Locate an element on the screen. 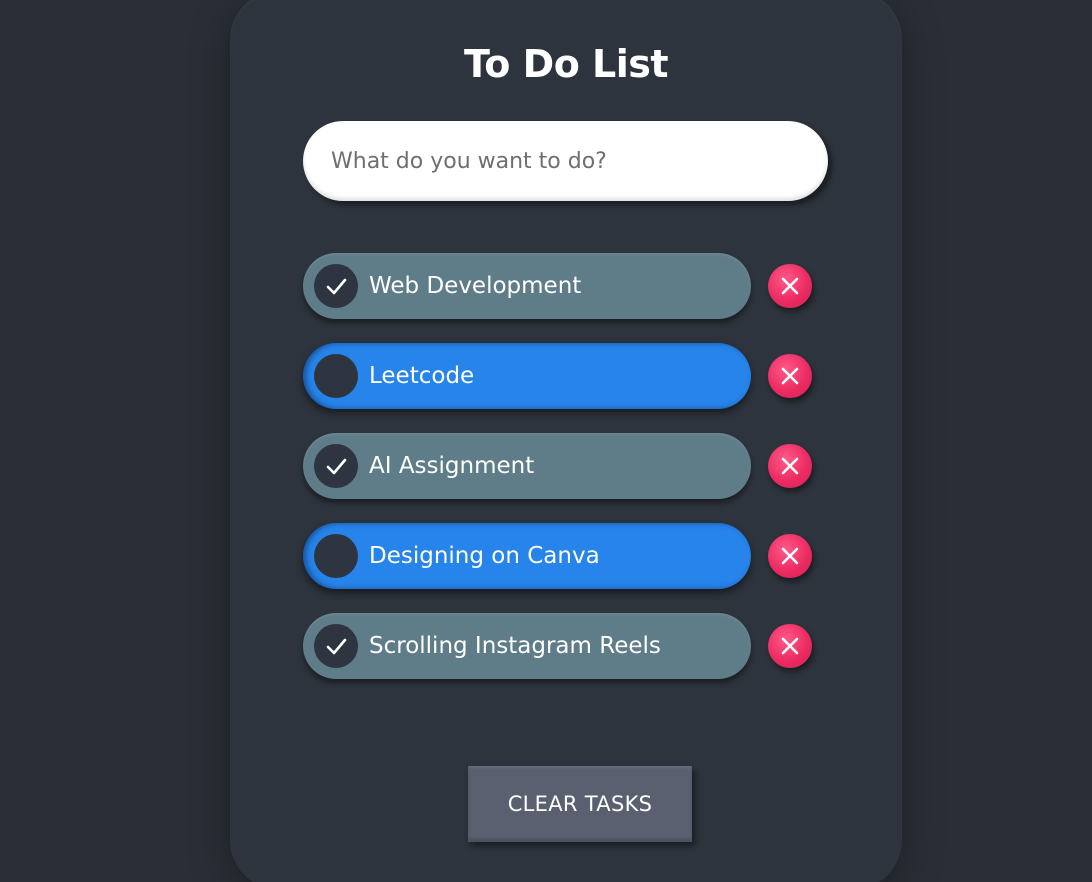 The image size is (1092, 882). task-label: Scrolling Instagram Reels is located at coordinates (515, 646).